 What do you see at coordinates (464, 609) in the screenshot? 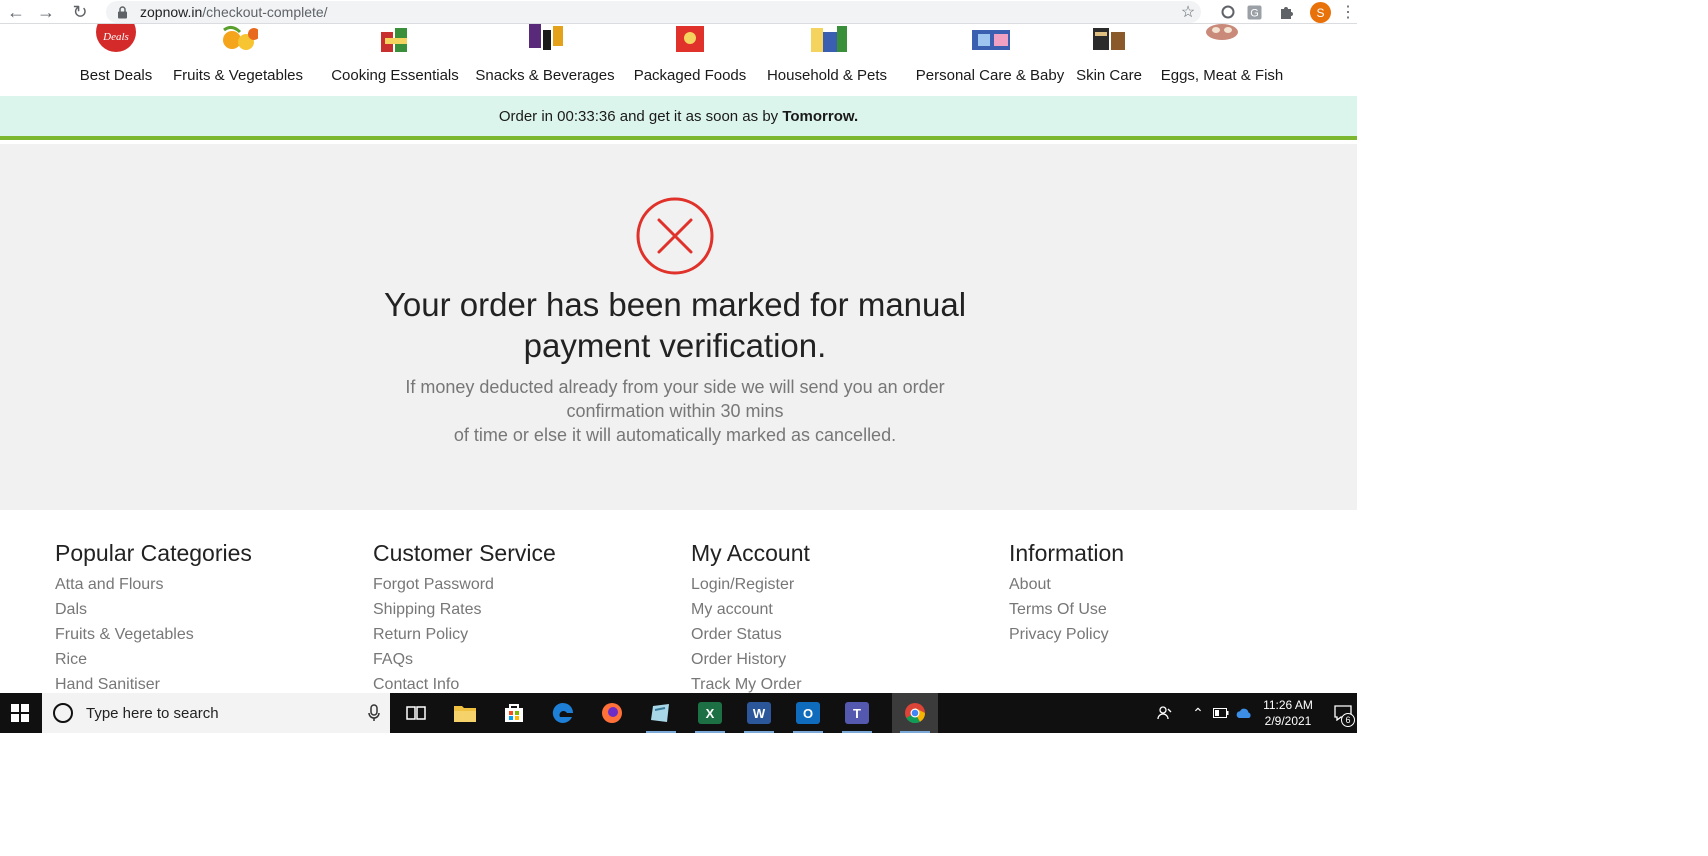
I see `footer-link: Shipping Rates` at bounding box center [464, 609].